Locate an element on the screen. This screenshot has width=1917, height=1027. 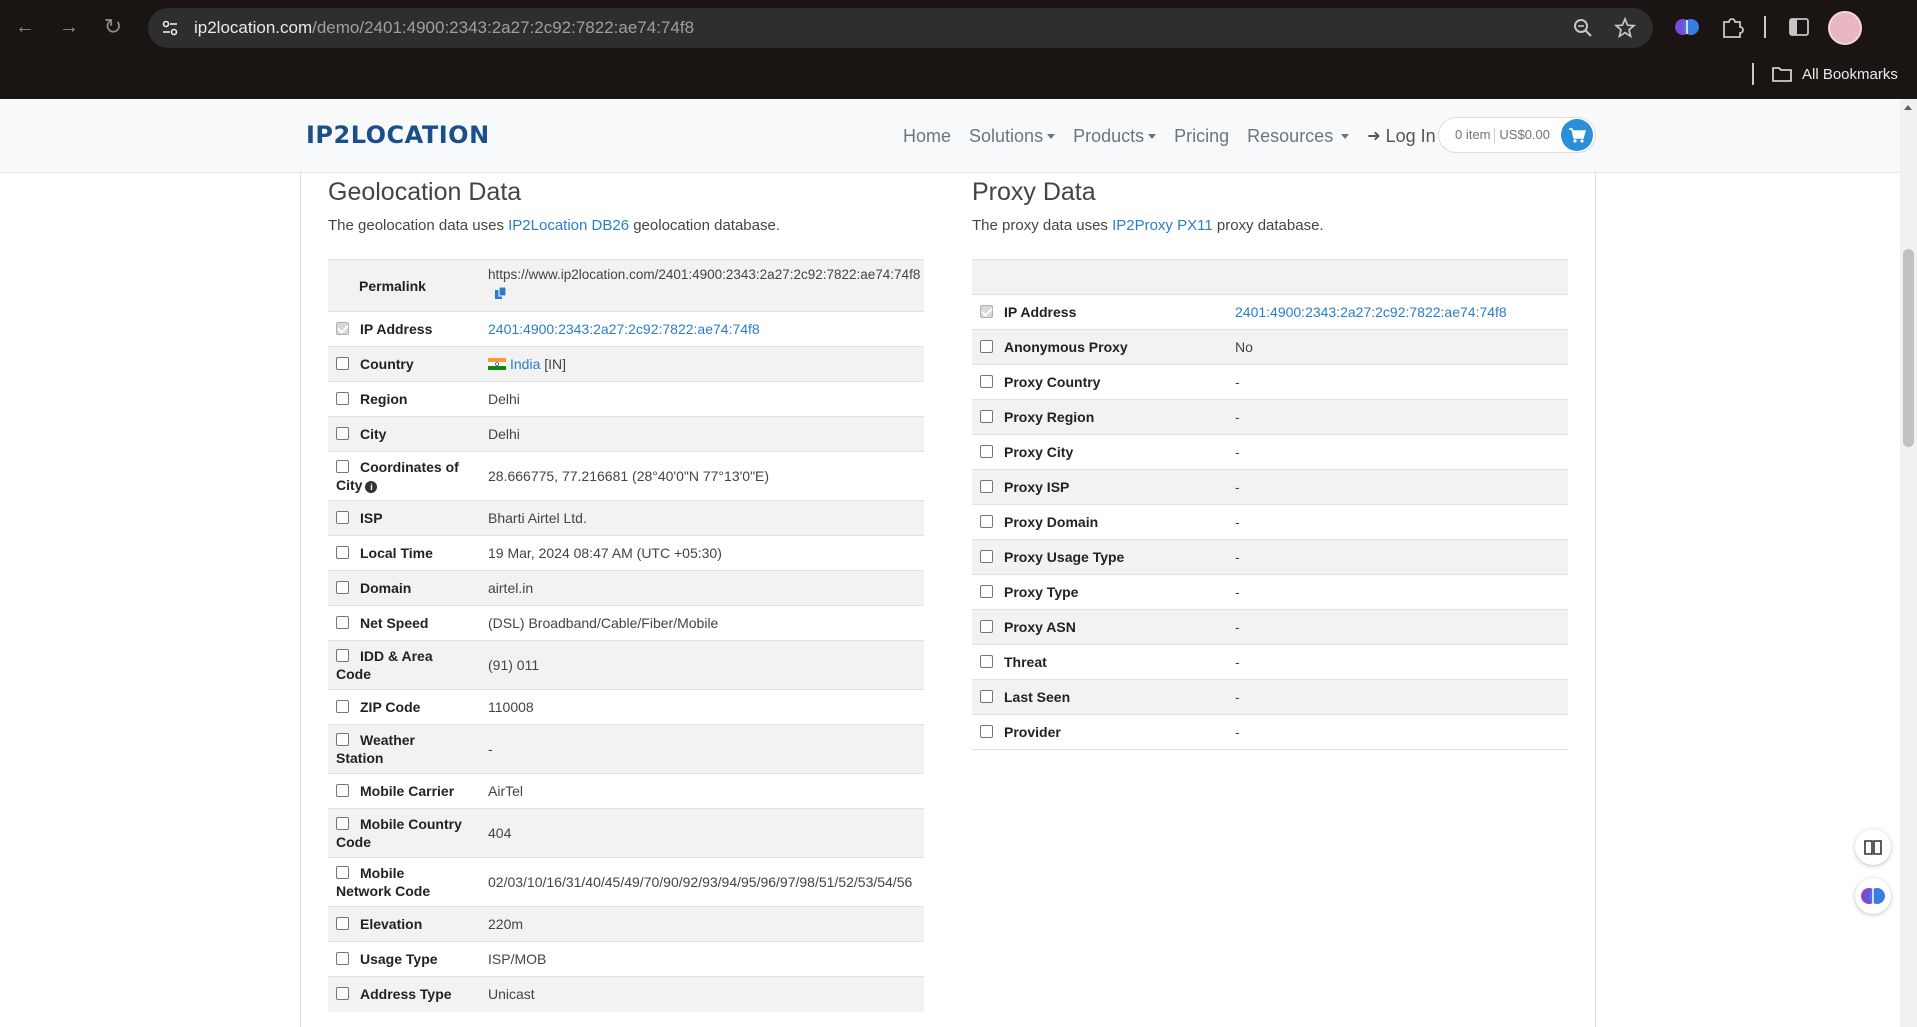
zoom-icon is located at coordinates (1583, 28).